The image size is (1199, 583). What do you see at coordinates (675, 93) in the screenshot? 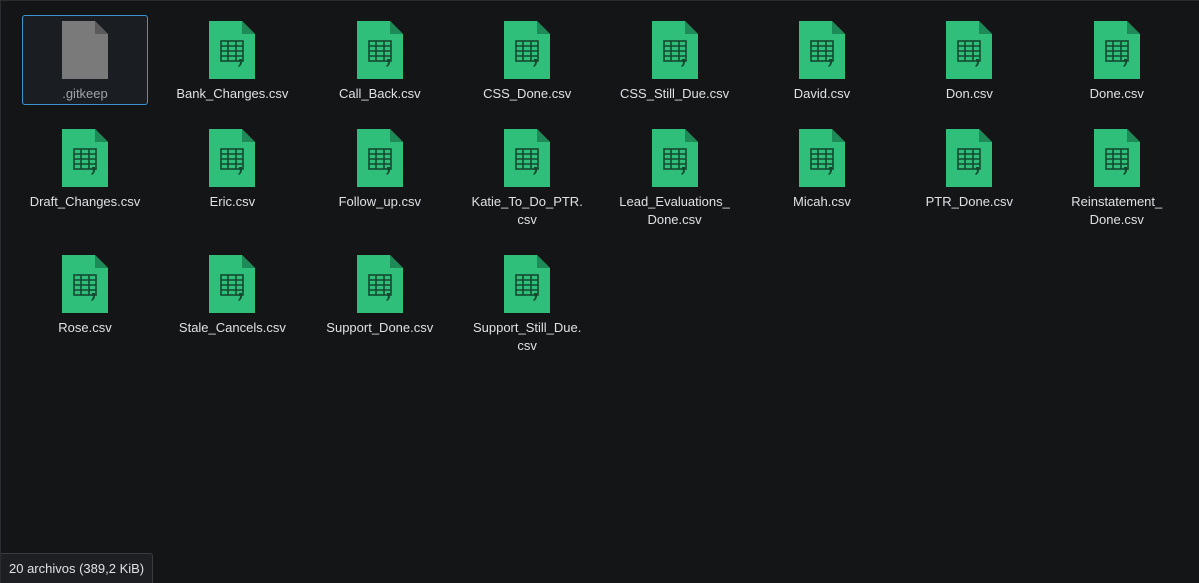
I see `file-name: CSS_Still_Due.csv` at bounding box center [675, 93].